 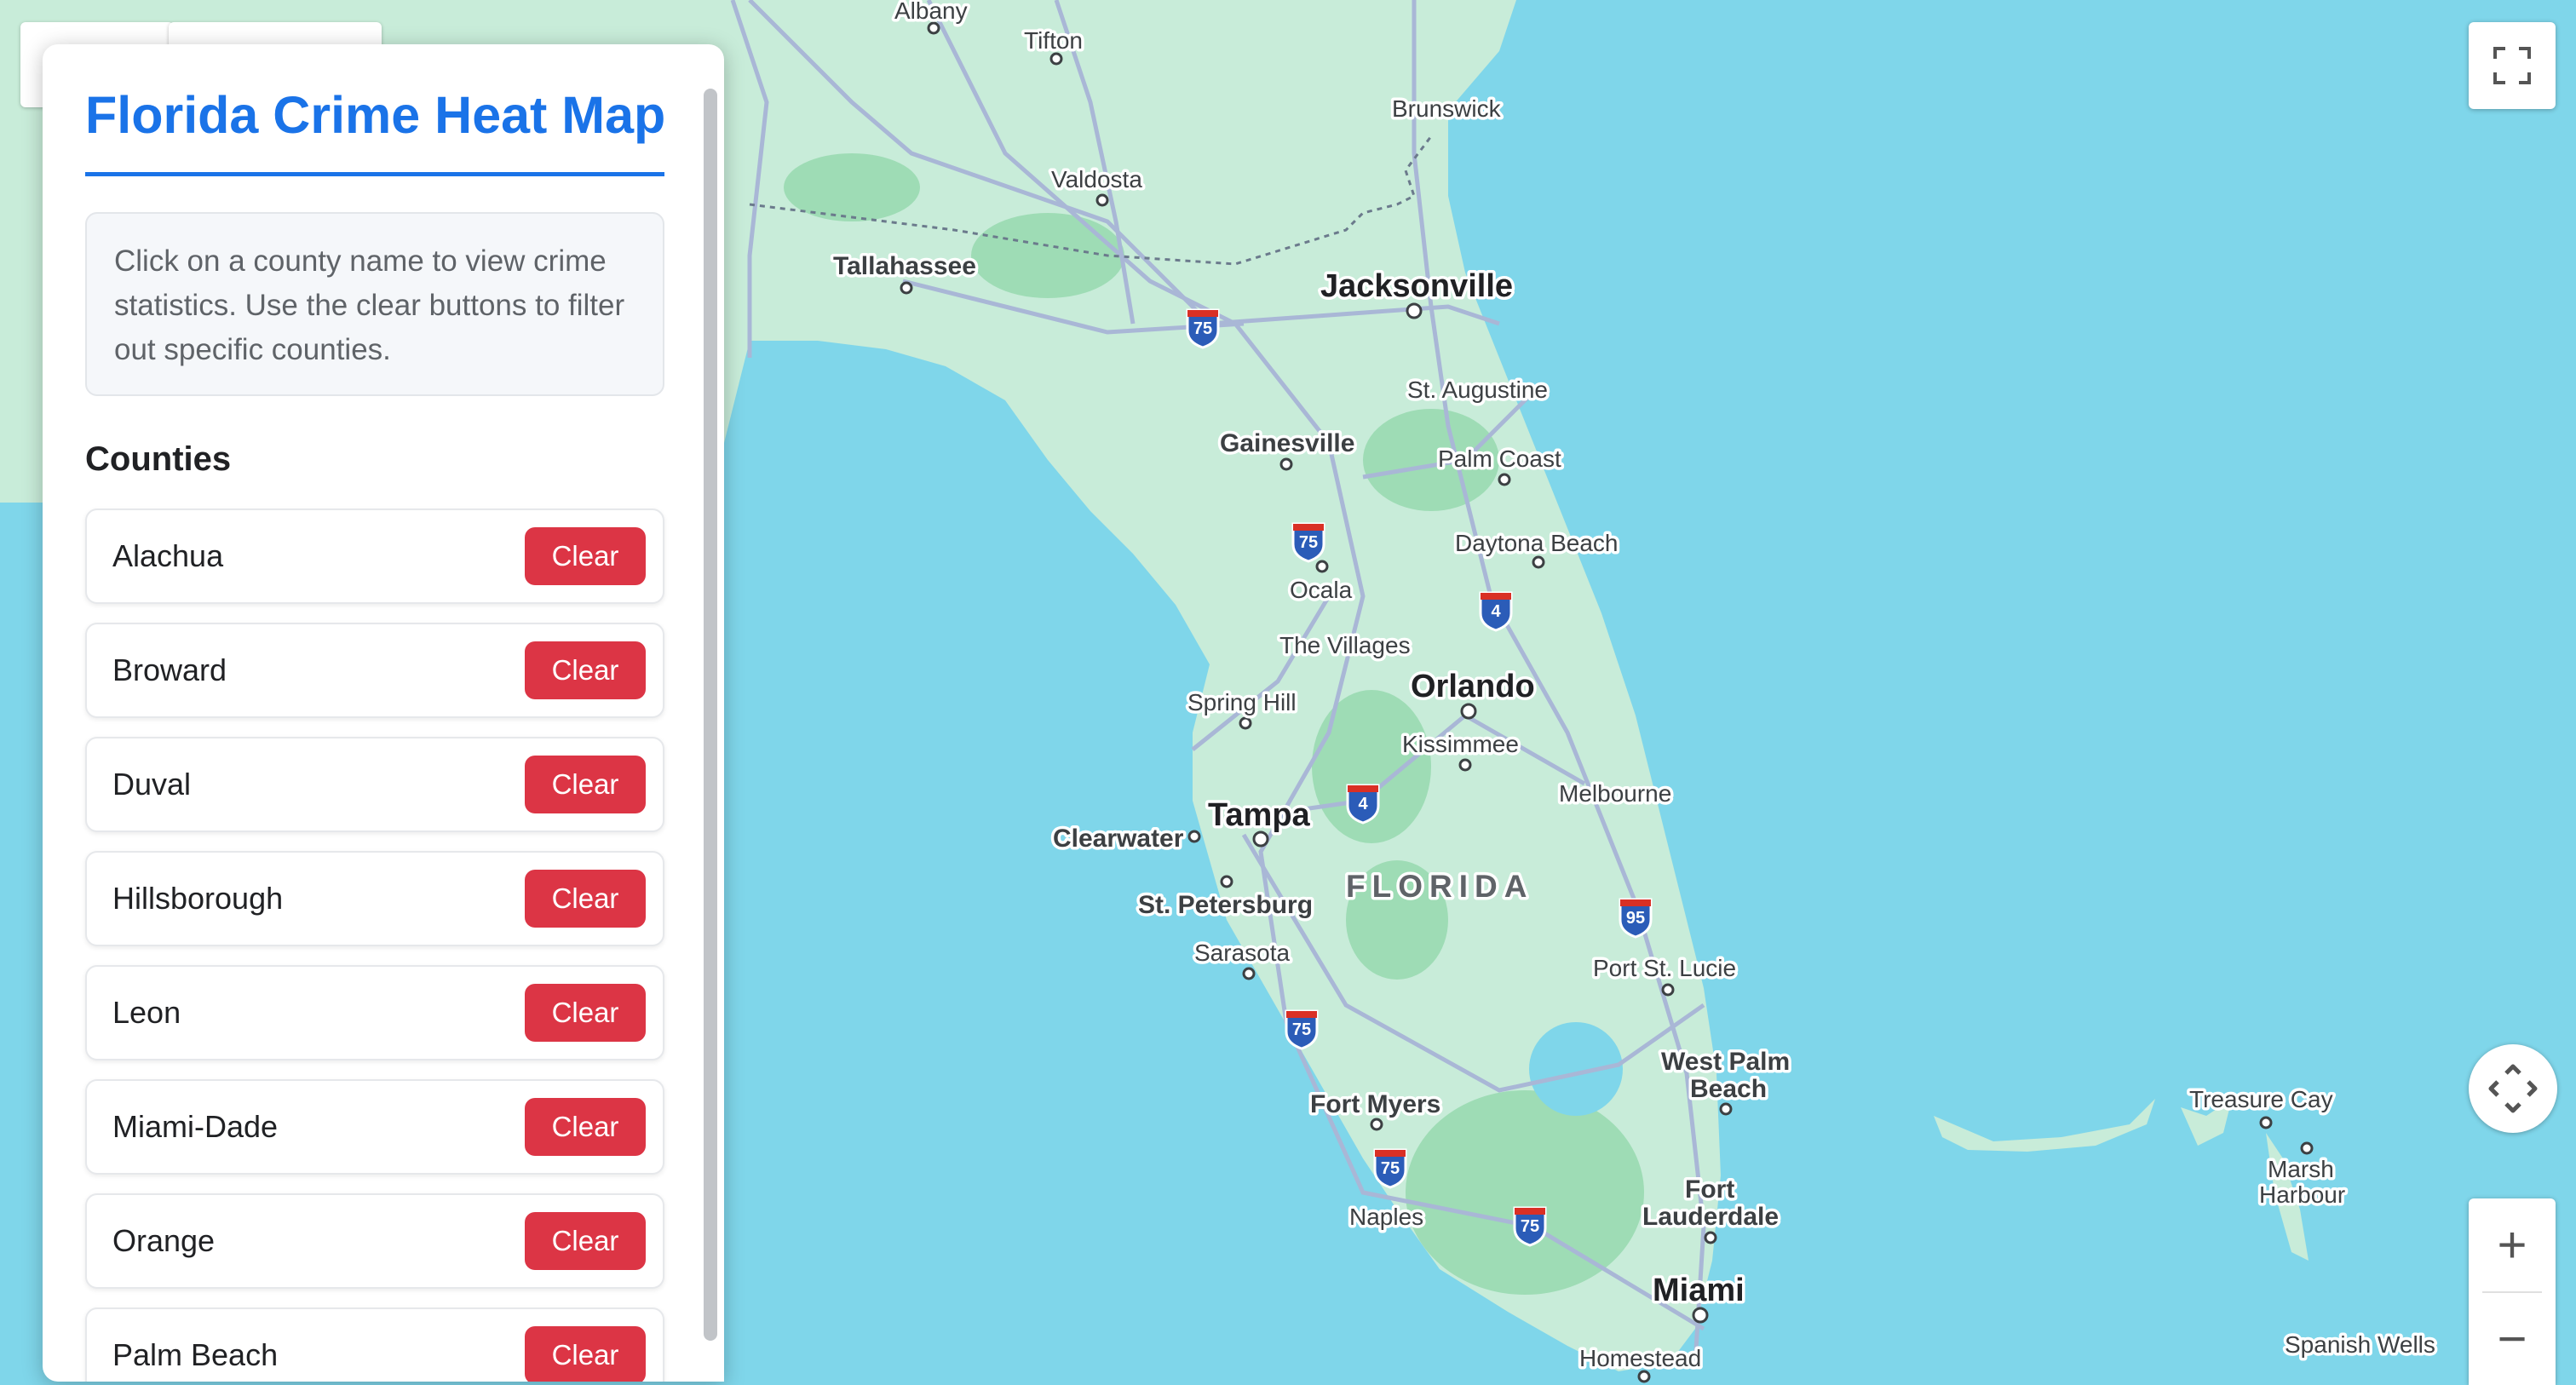 What do you see at coordinates (375, 556) in the screenshot?
I see `county-row: Alachua Clear` at bounding box center [375, 556].